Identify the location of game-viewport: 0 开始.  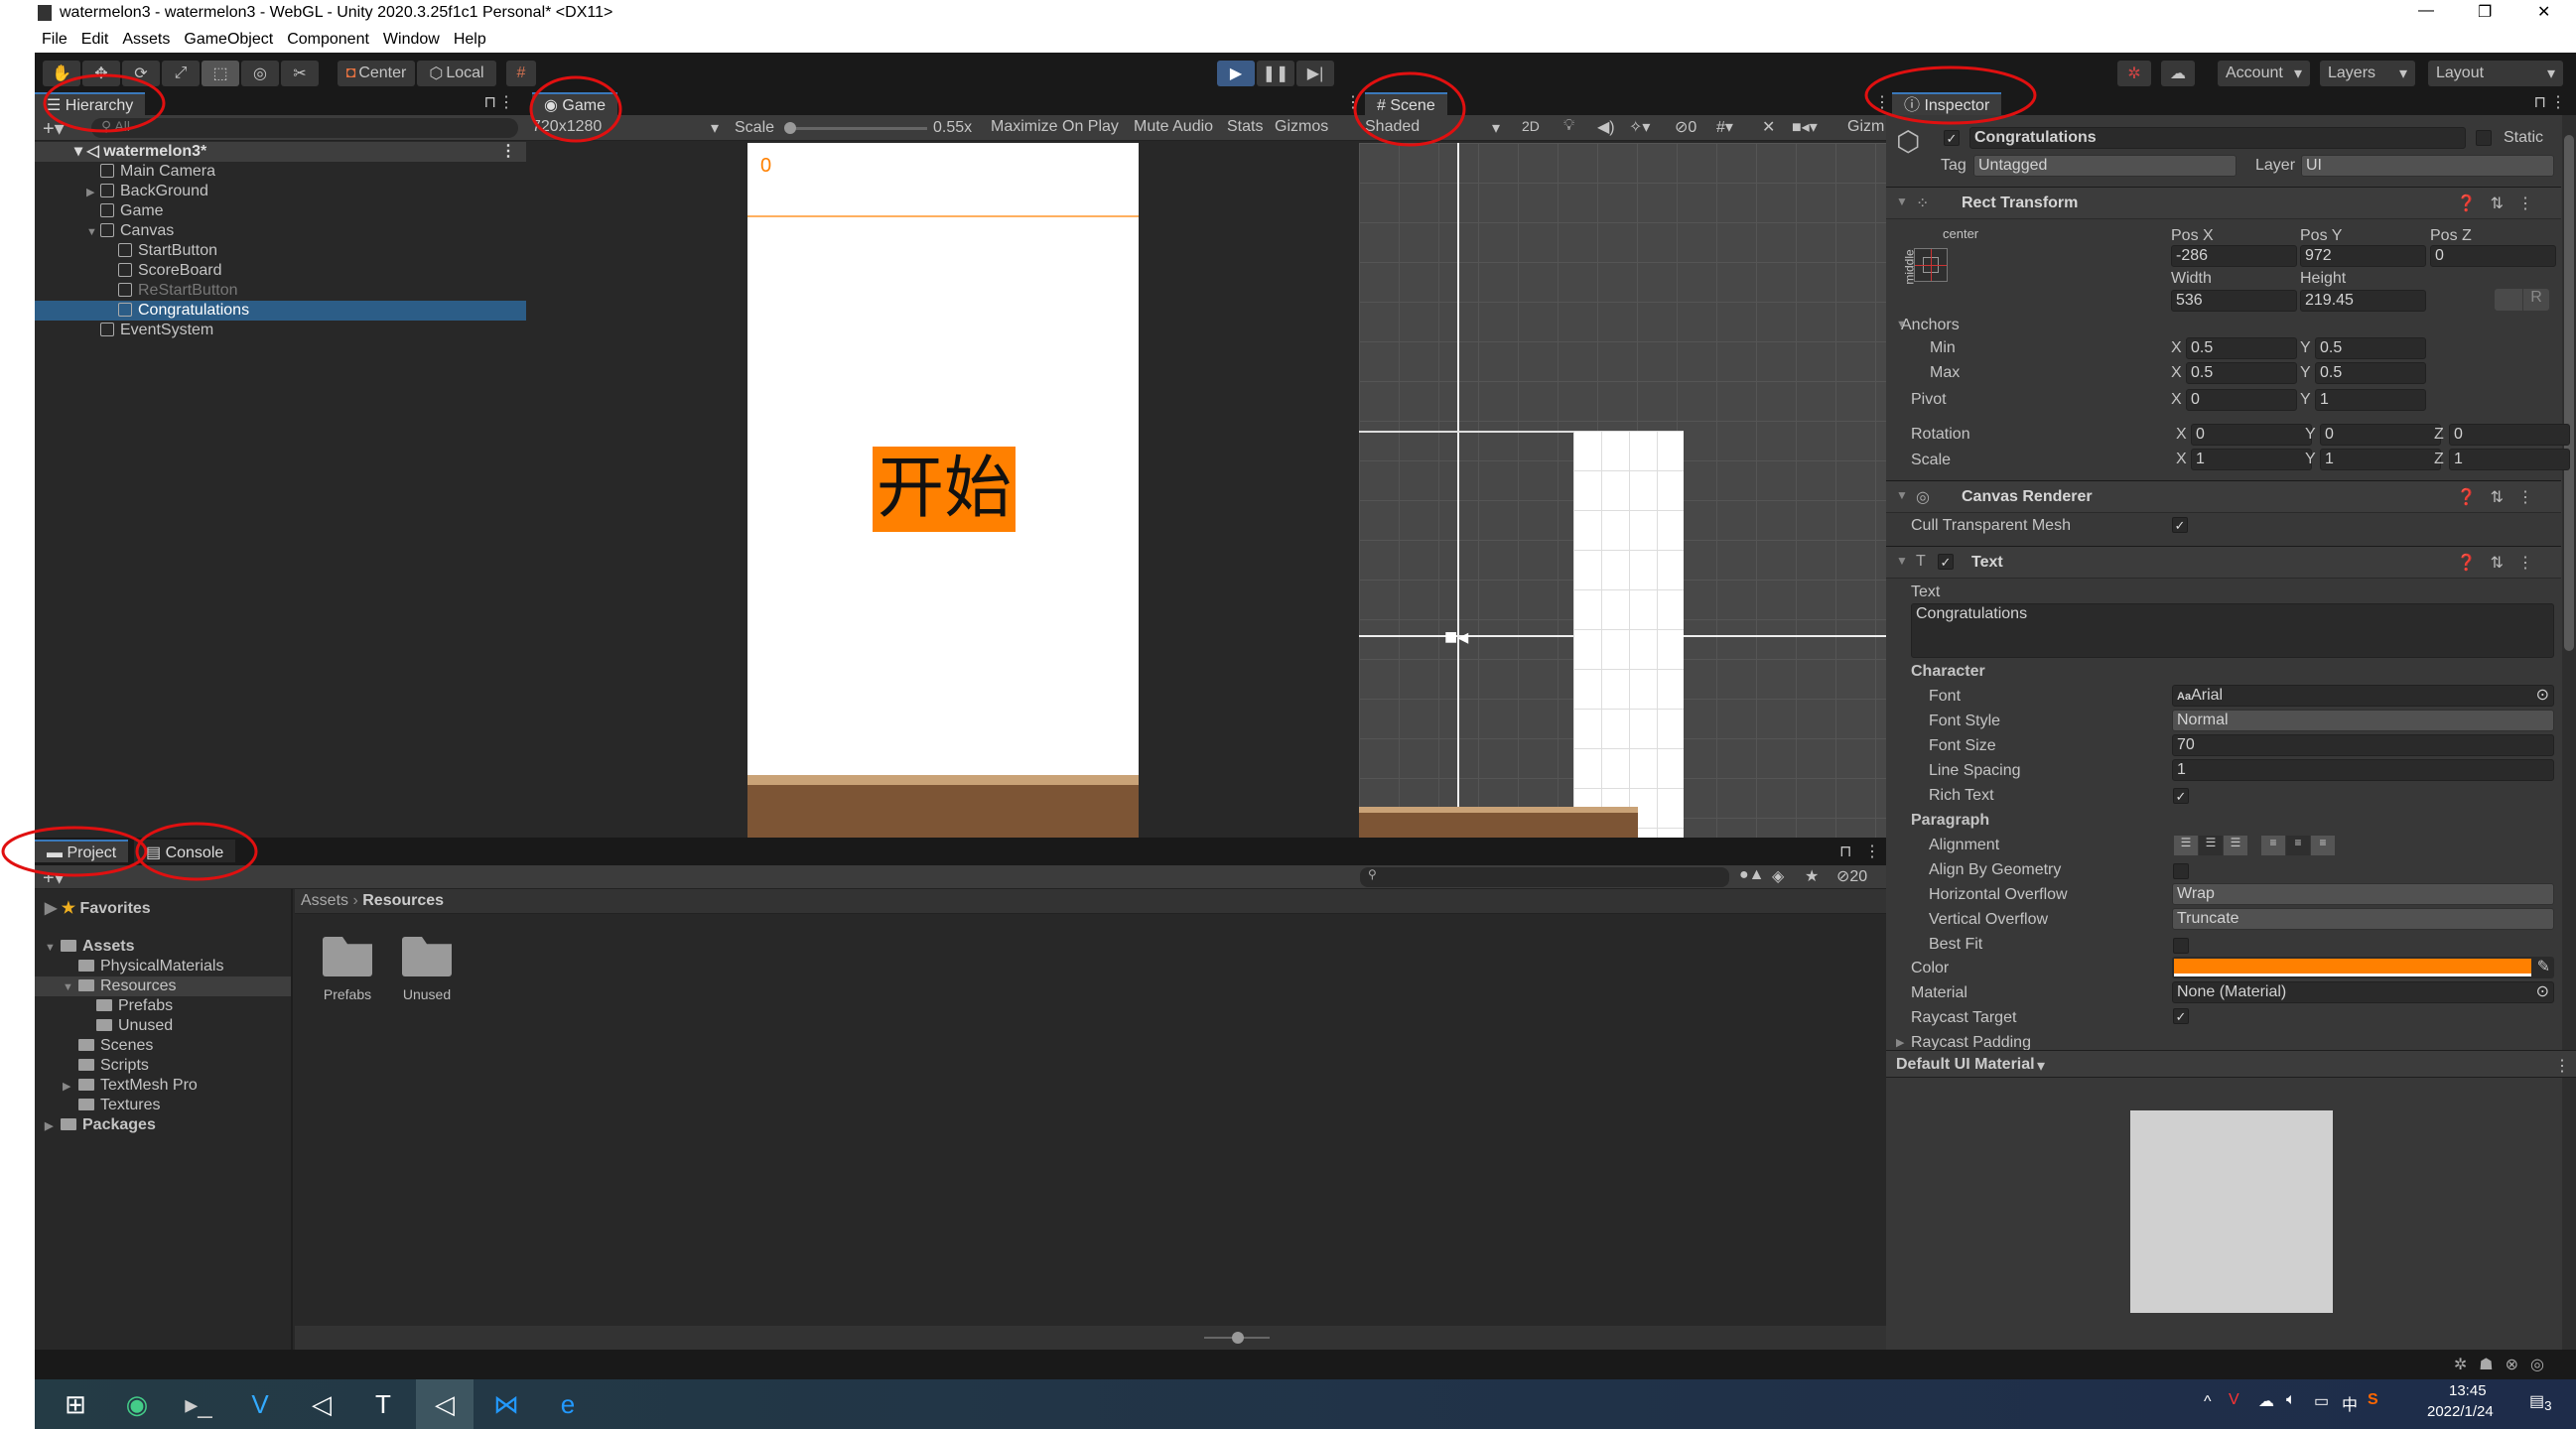
(943, 490).